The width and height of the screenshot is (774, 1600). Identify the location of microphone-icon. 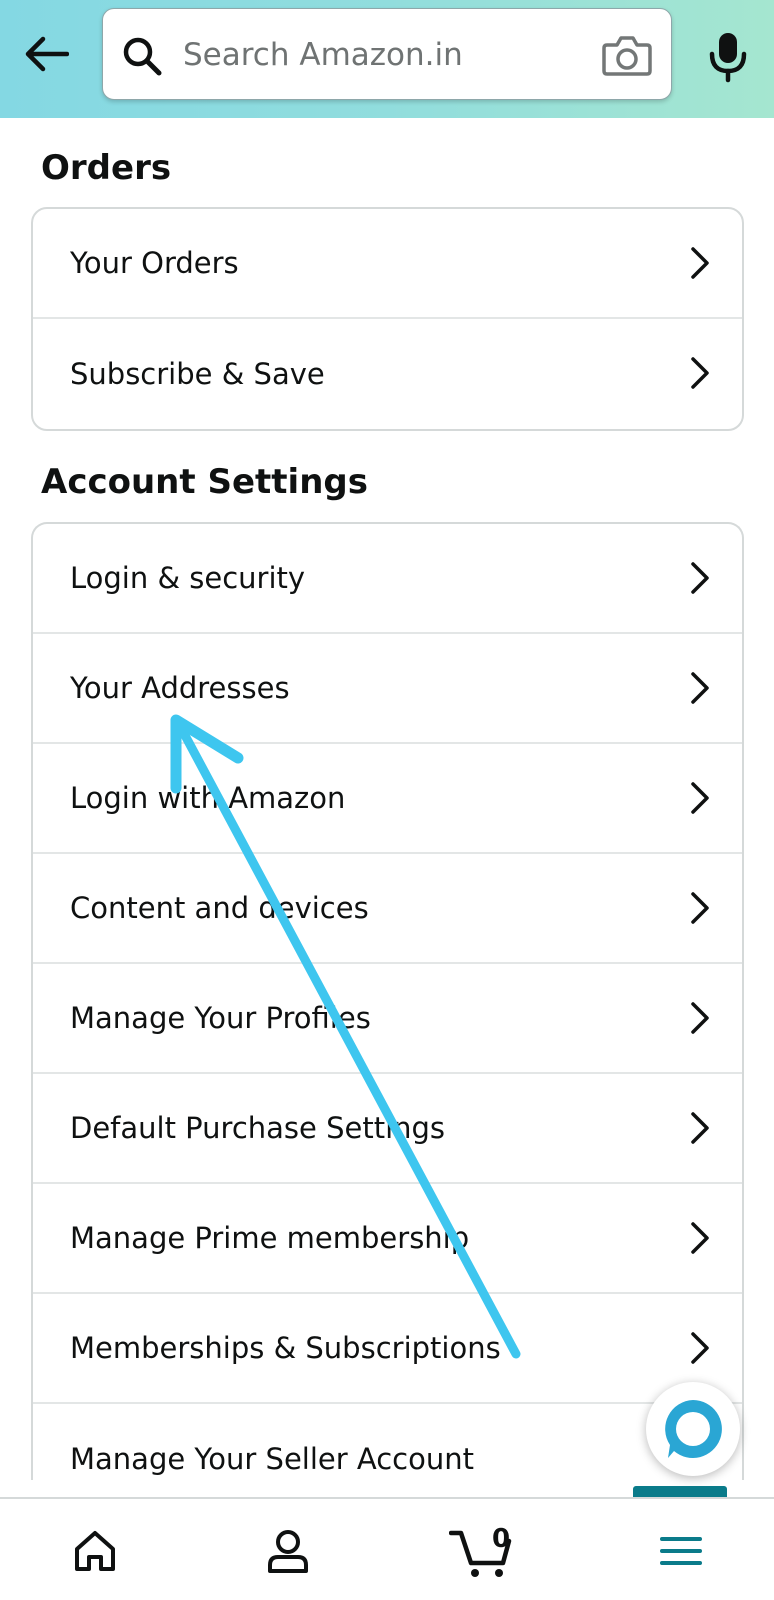
(728, 58).